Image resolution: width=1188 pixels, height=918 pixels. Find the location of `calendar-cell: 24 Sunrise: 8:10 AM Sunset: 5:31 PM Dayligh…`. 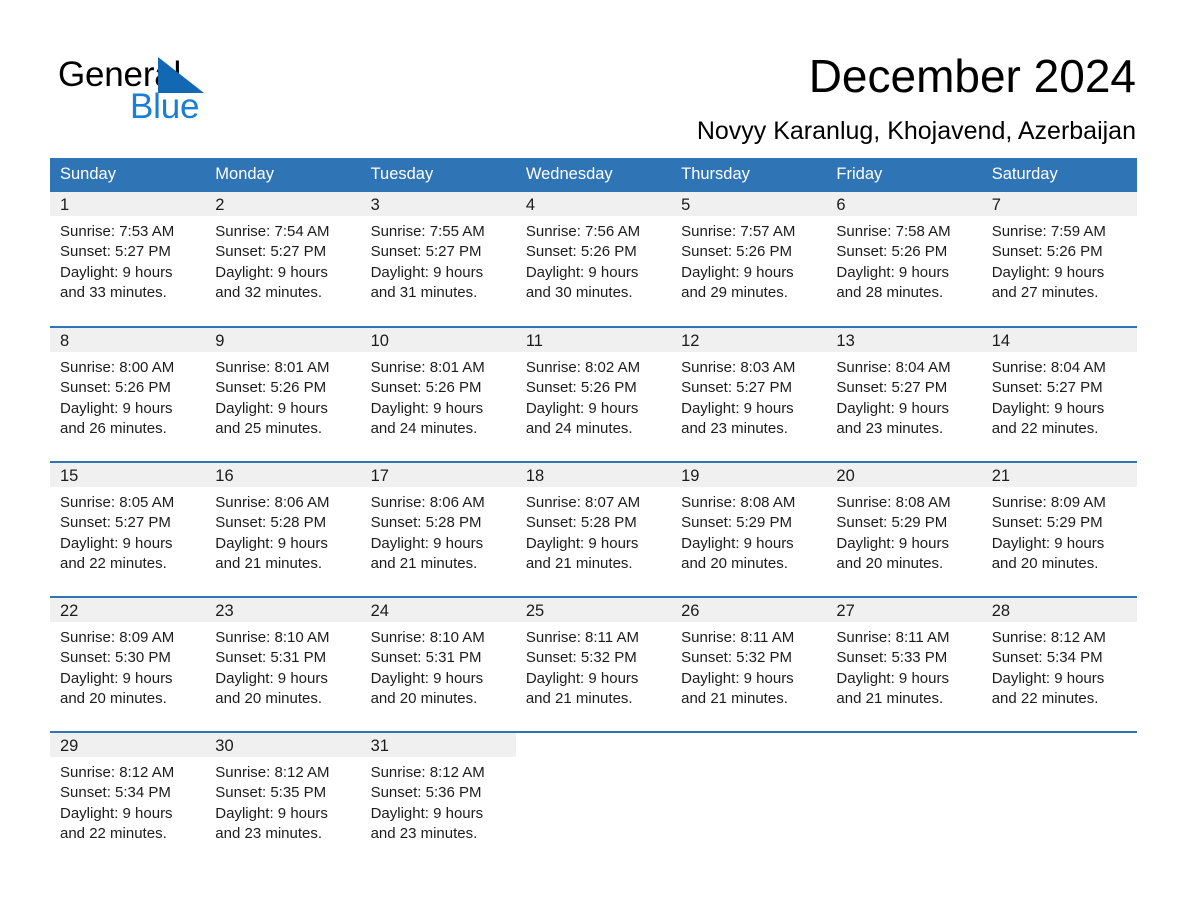

calendar-cell: 24 Sunrise: 8:10 AM Sunset: 5:31 PM Dayligh… is located at coordinates (438, 664).